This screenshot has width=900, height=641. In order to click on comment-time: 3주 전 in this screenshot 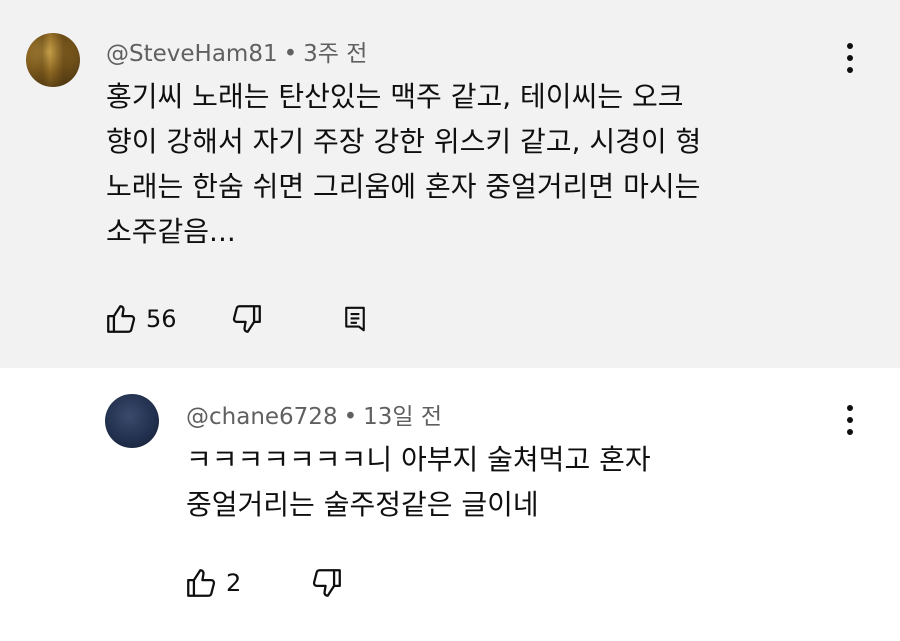, I will do `click(335, 54)`.